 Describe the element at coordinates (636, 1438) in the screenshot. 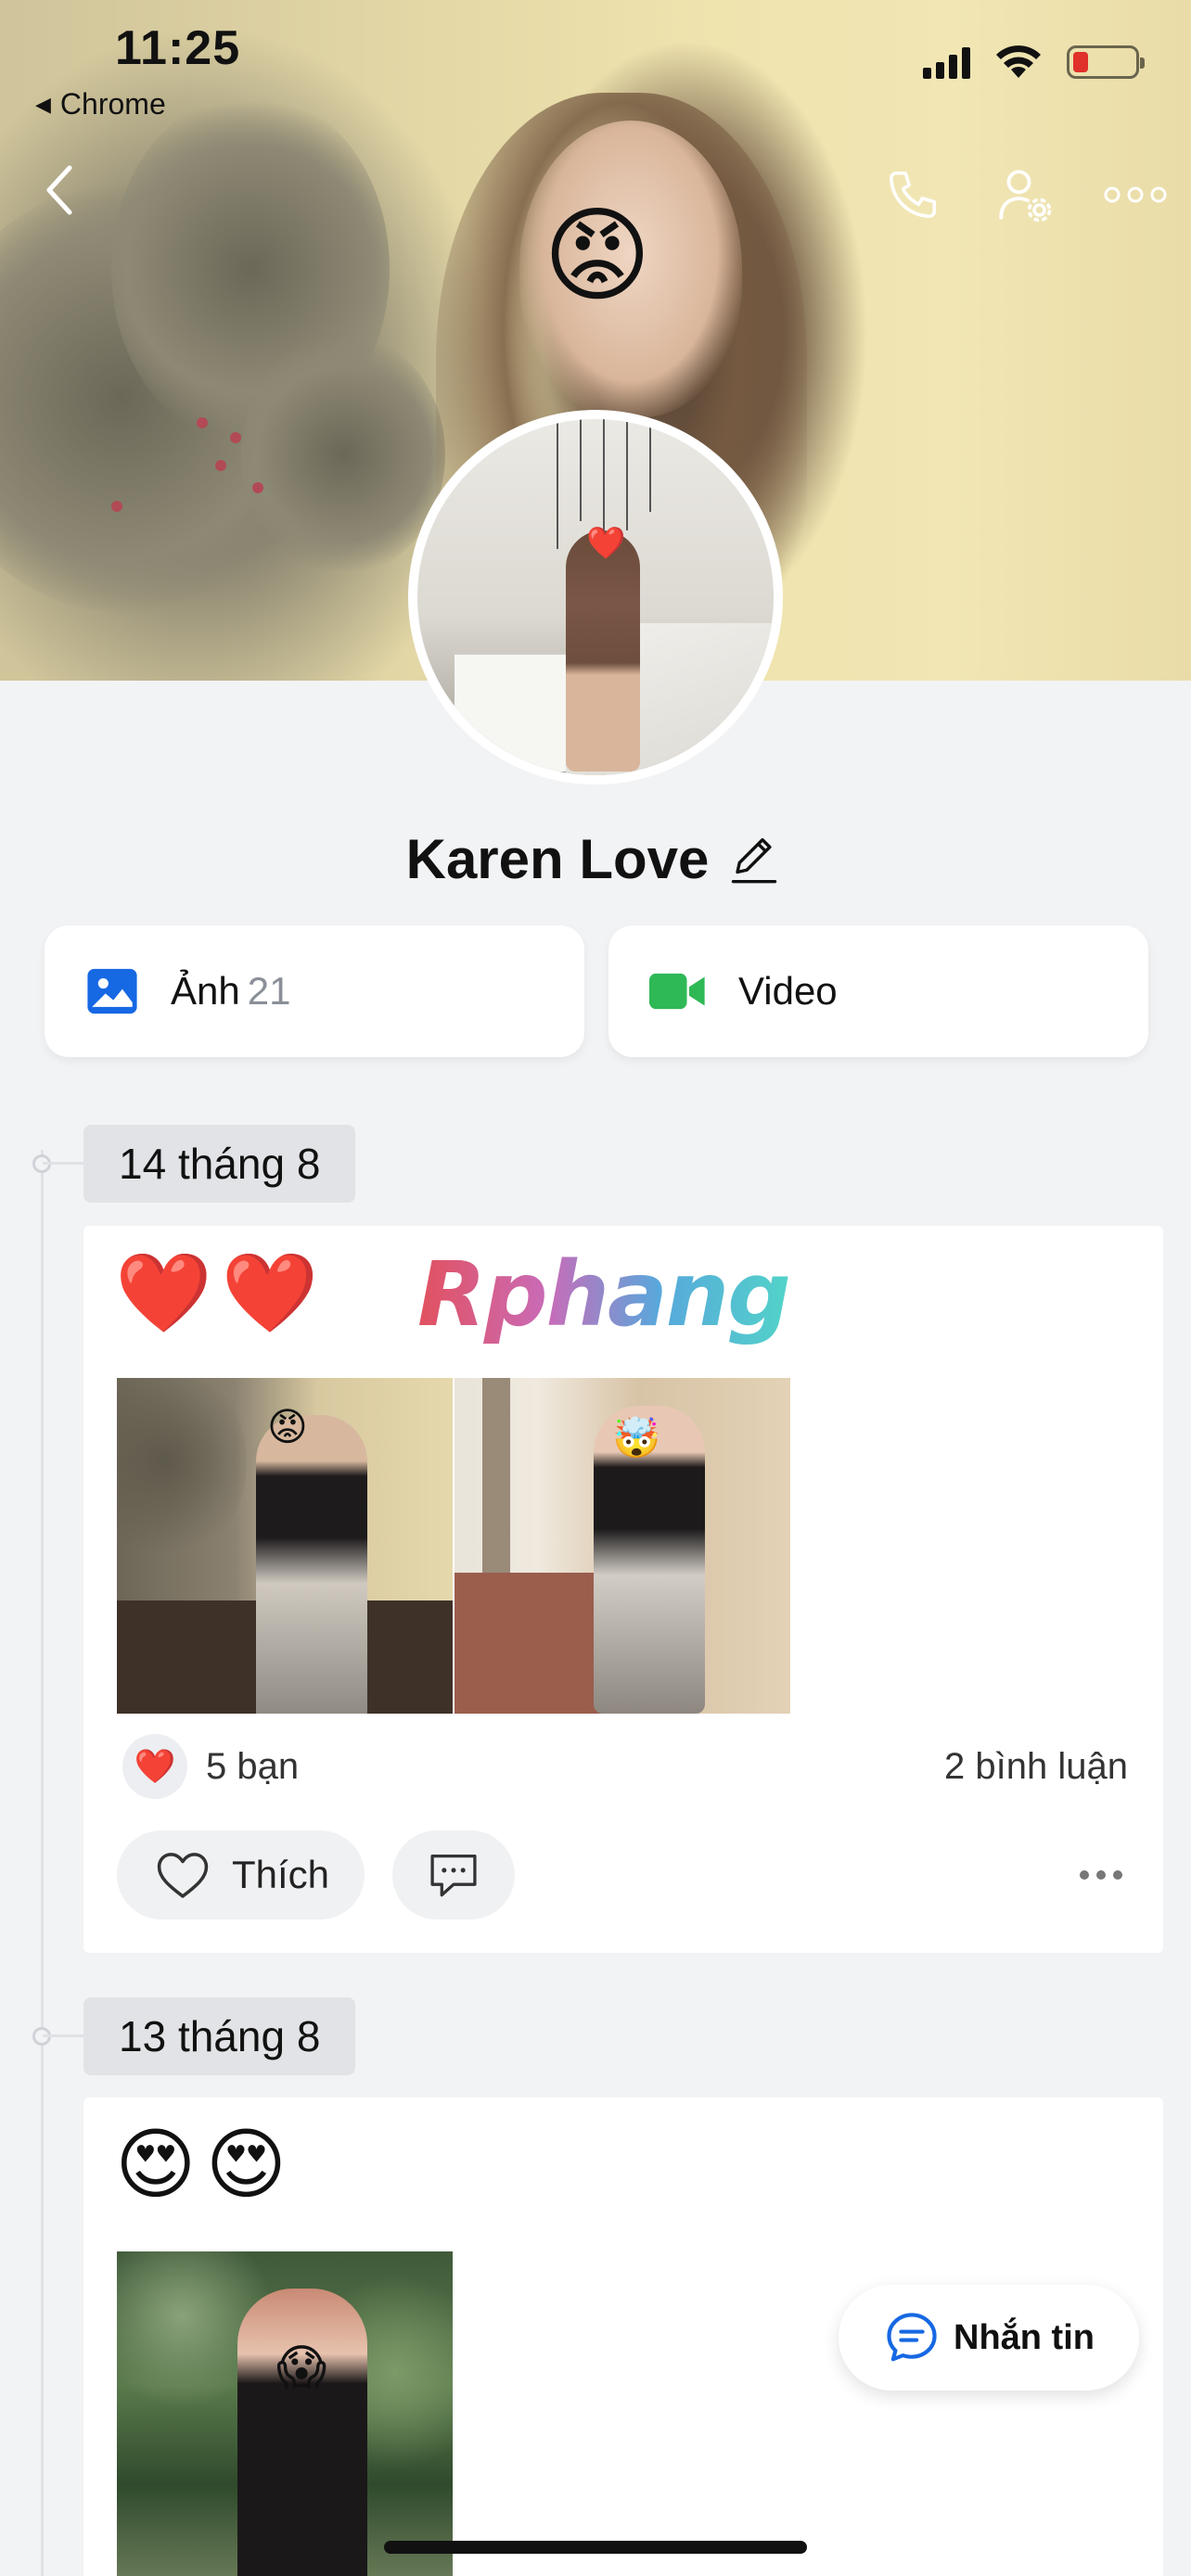

I see `photo-sticker-emoji: 🤯` at that location.